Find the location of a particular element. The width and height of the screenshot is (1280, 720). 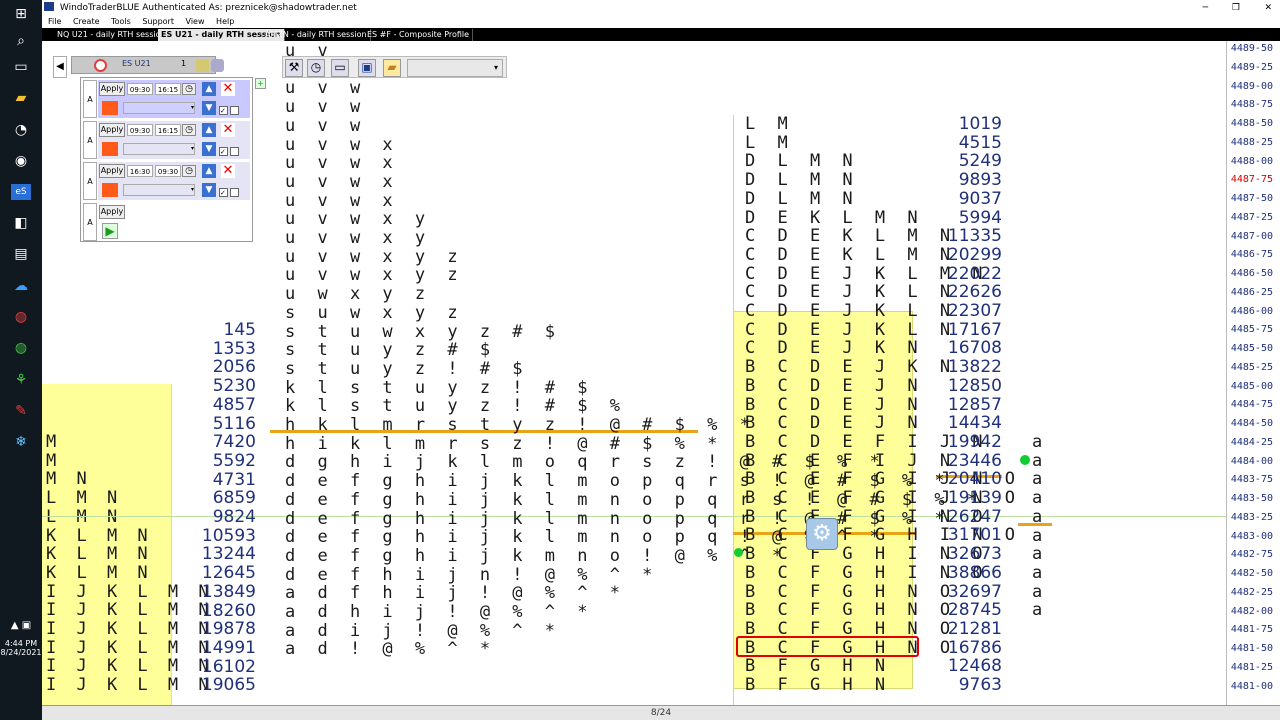

volume-value: 22022 is located at coordinates (974, 273).